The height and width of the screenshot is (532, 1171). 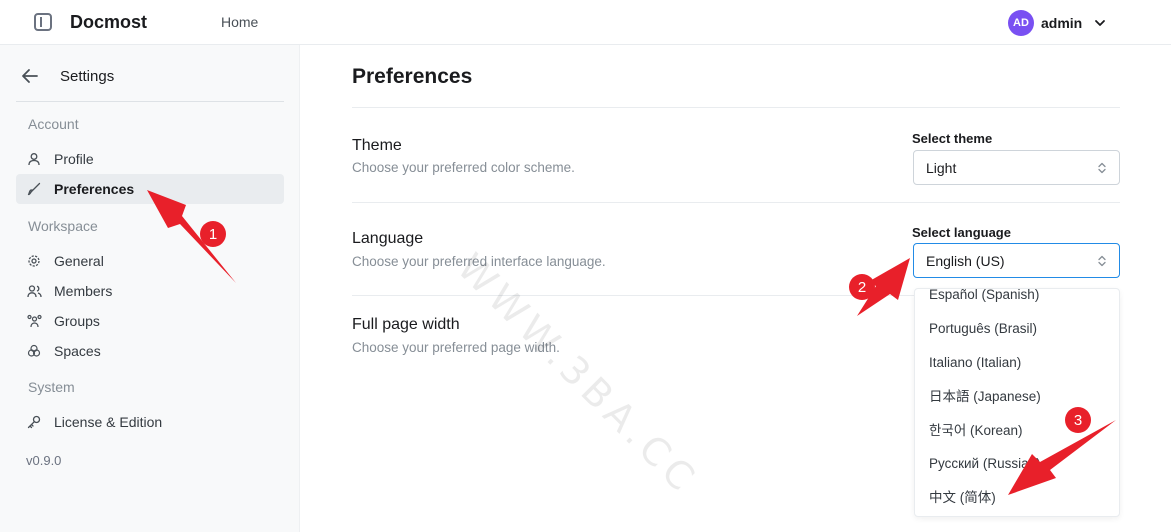 I want to click on top-bar: Docmost Home AD admin, so click(x=585, y=22).